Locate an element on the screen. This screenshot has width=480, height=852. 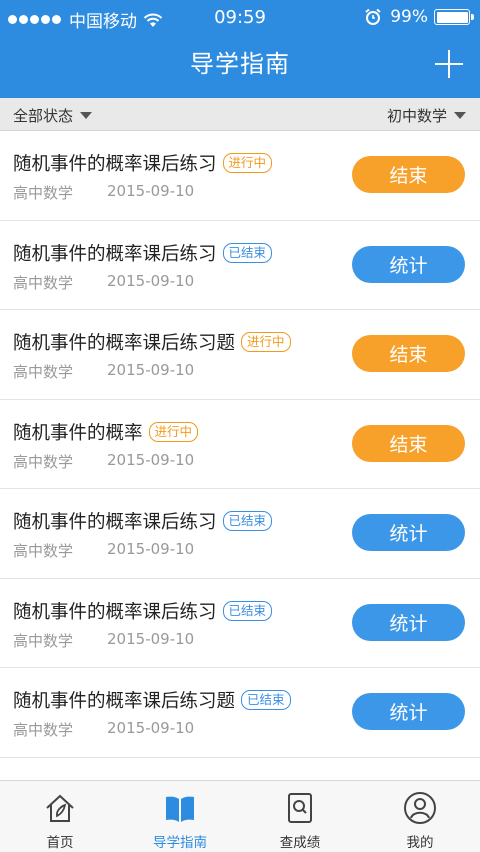
add-button is located at coordinates (449, 63).